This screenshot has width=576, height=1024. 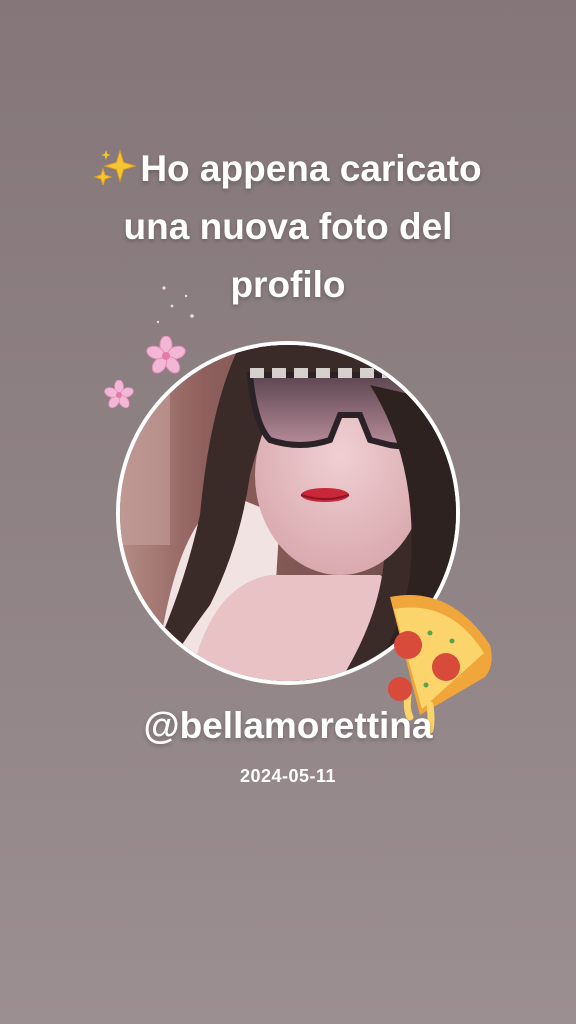 What do you see at coordinates (288, 776) in the screenshot?
I see `upload-date: 2024-05-11` at bounding box center [288, 776].